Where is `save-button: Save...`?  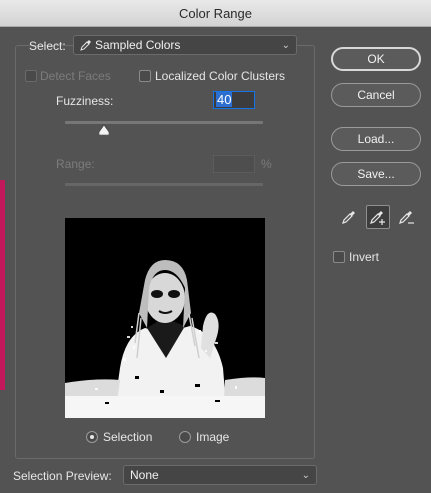 save-button: Save... is located at coordinates (376, 174).